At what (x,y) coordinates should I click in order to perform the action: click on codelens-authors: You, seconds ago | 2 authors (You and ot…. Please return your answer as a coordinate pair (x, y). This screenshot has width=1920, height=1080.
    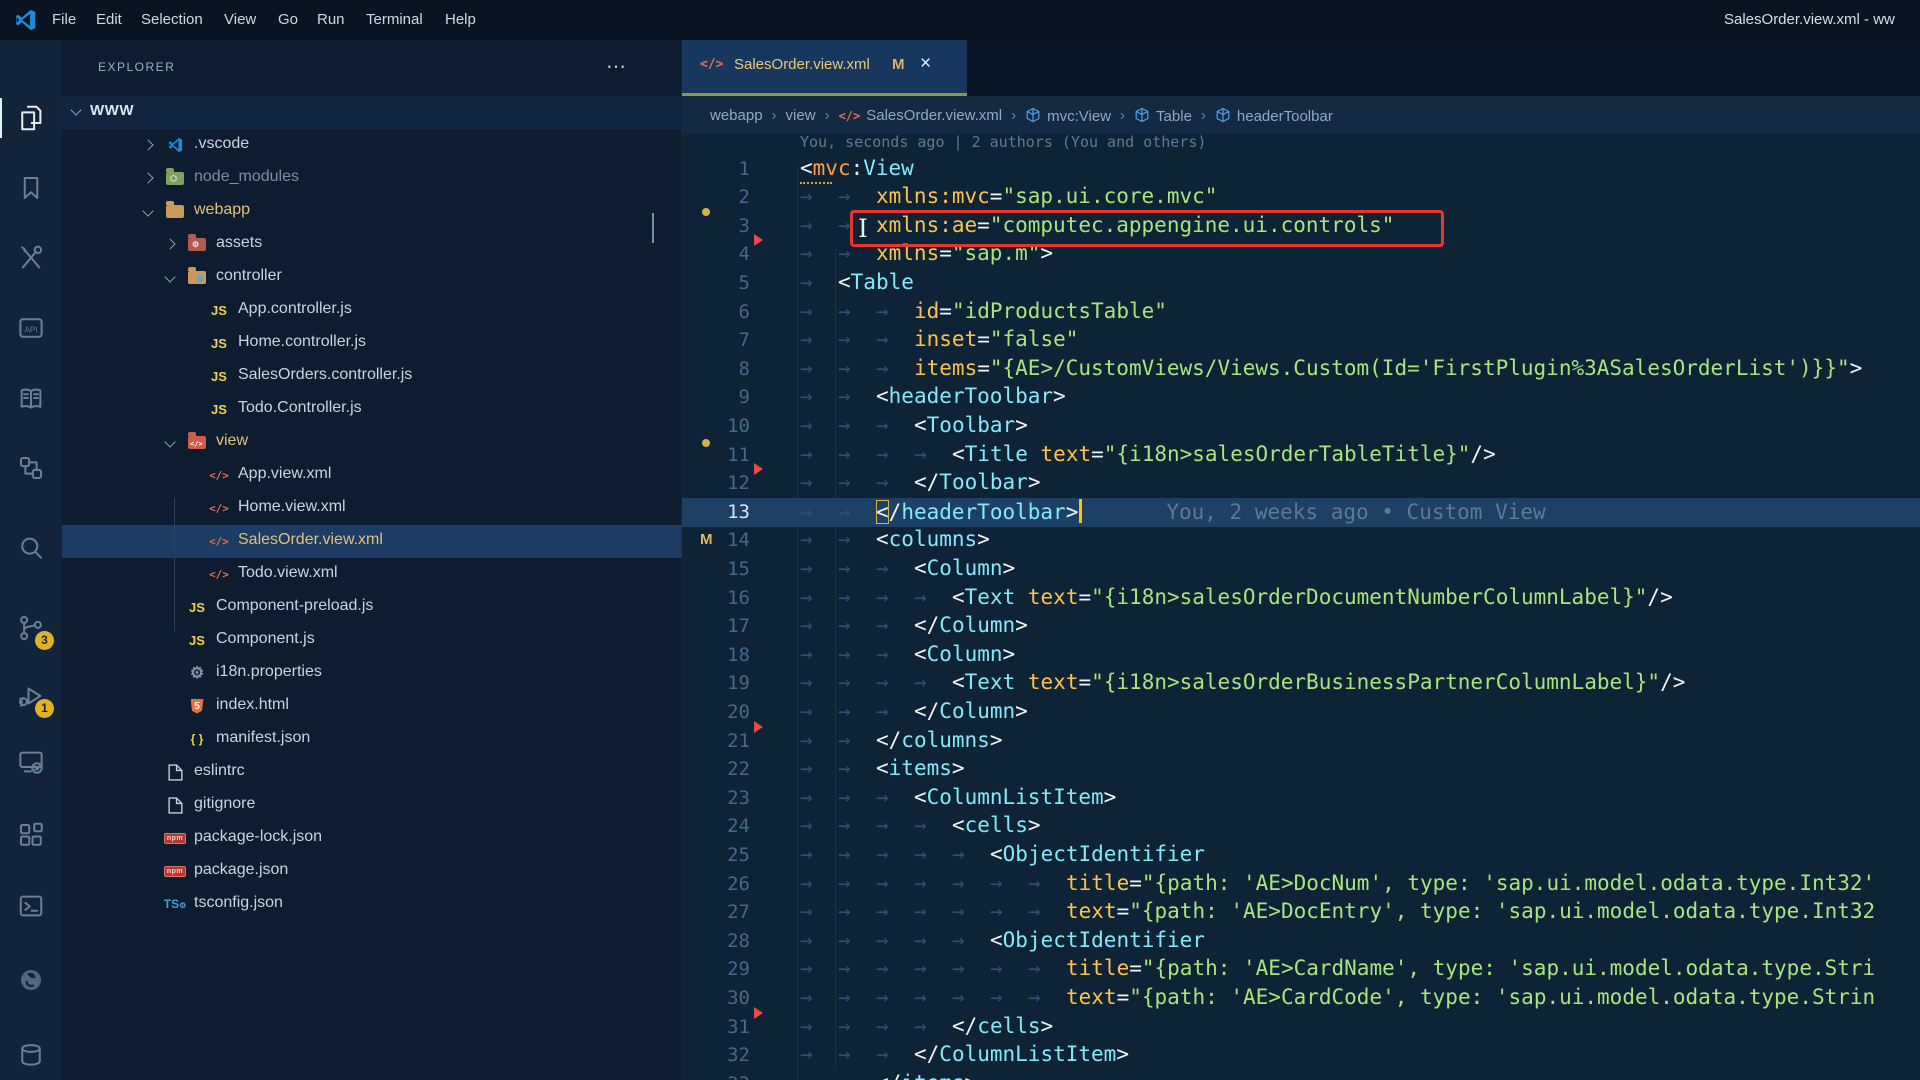
    Looking at the image, I should click on (1003, 142).